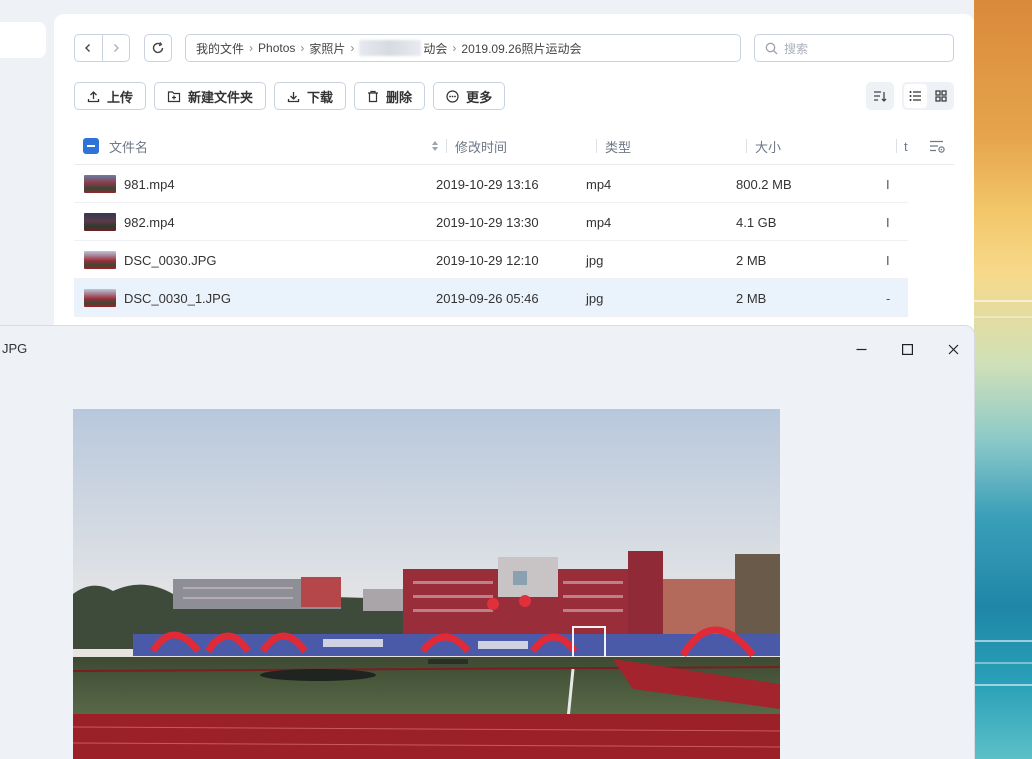  I want to click on grid-view-icon, so click(940, 96).